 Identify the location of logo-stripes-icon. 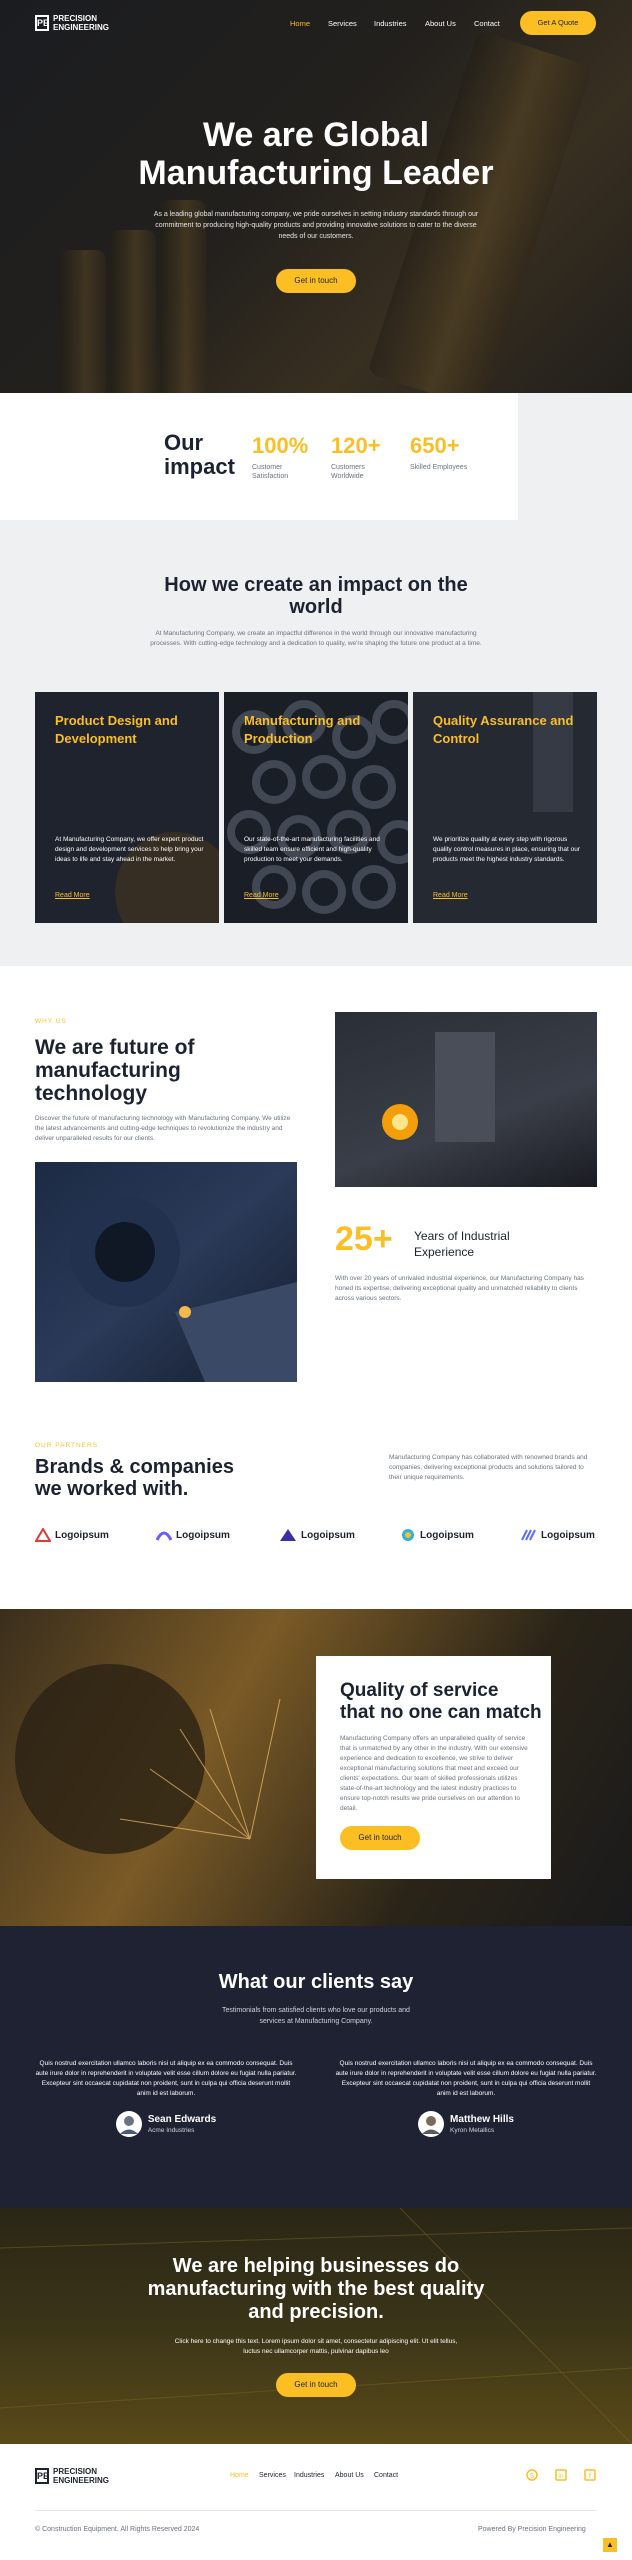
(528, 1535).